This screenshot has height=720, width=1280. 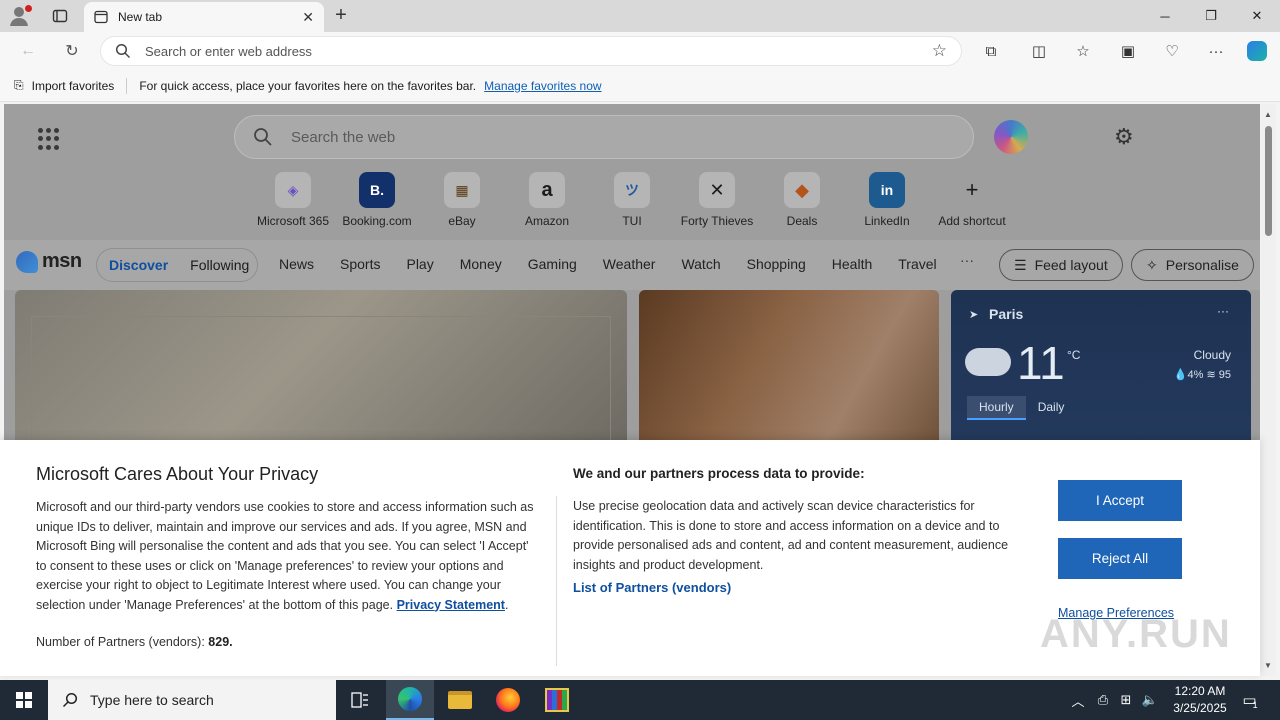 I want to click on close-window-button: ✕, so click(x=1257, y=16).